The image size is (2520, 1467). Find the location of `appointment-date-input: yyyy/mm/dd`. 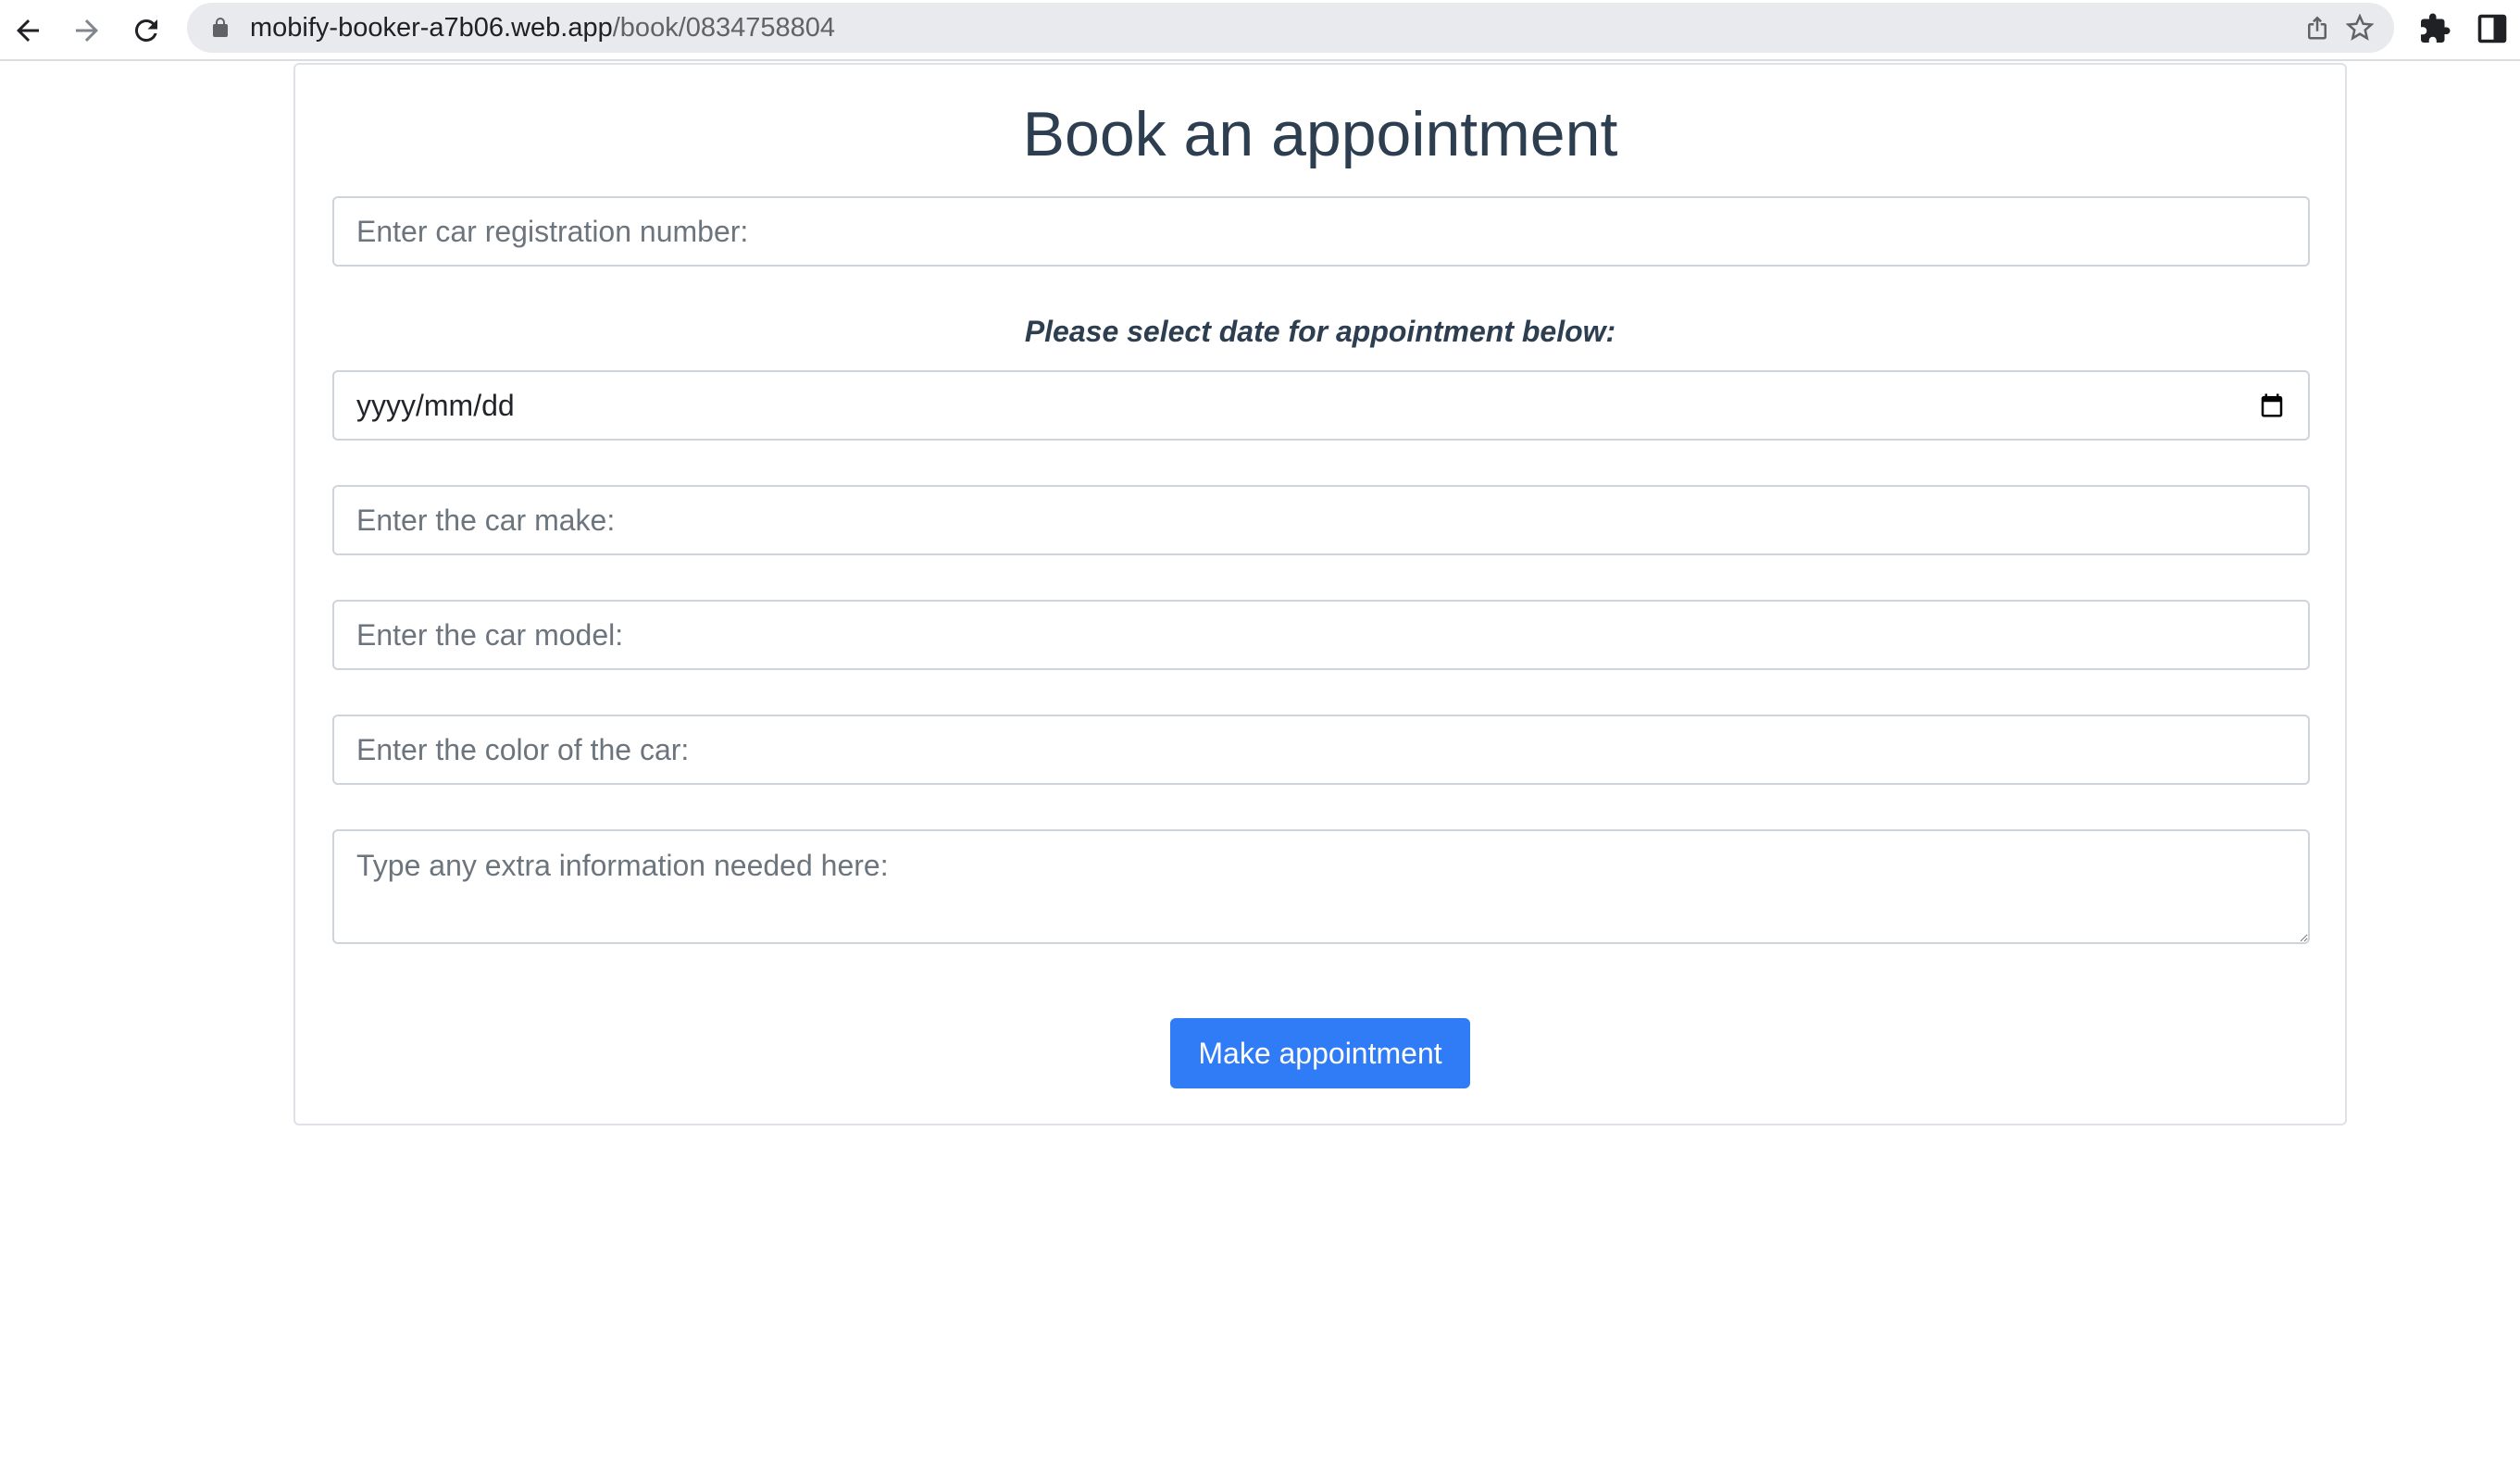

appointment-date-input: yyyy/mm/dd is located at coordinates (1321, 405).